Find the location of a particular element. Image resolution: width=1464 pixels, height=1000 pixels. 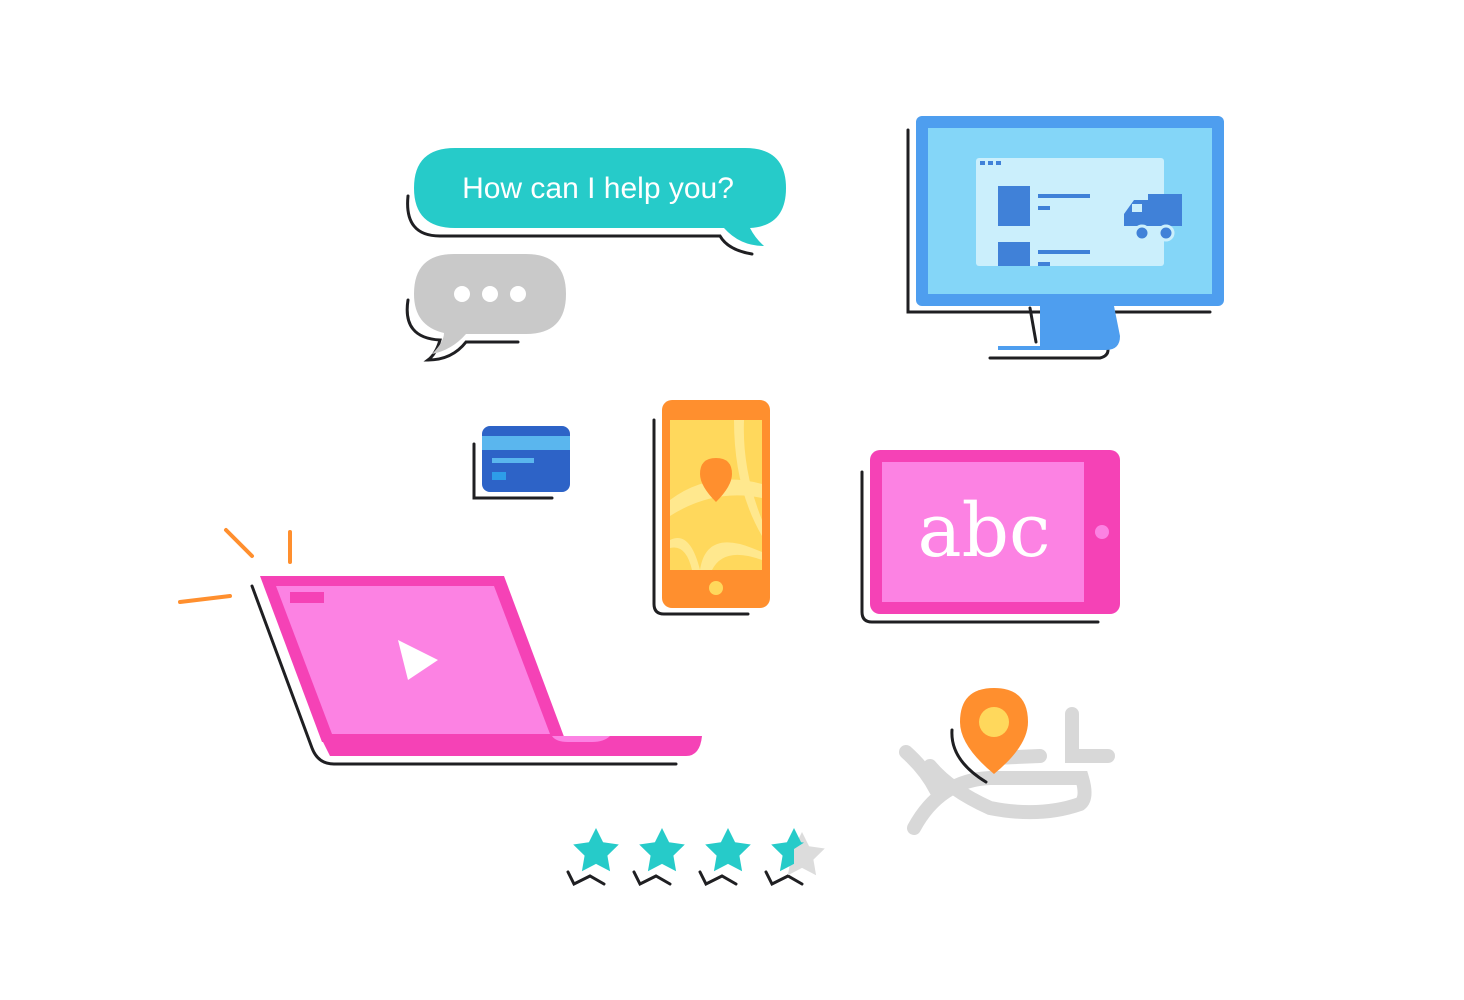

phone-home-button is located at coordinates (716, 588).